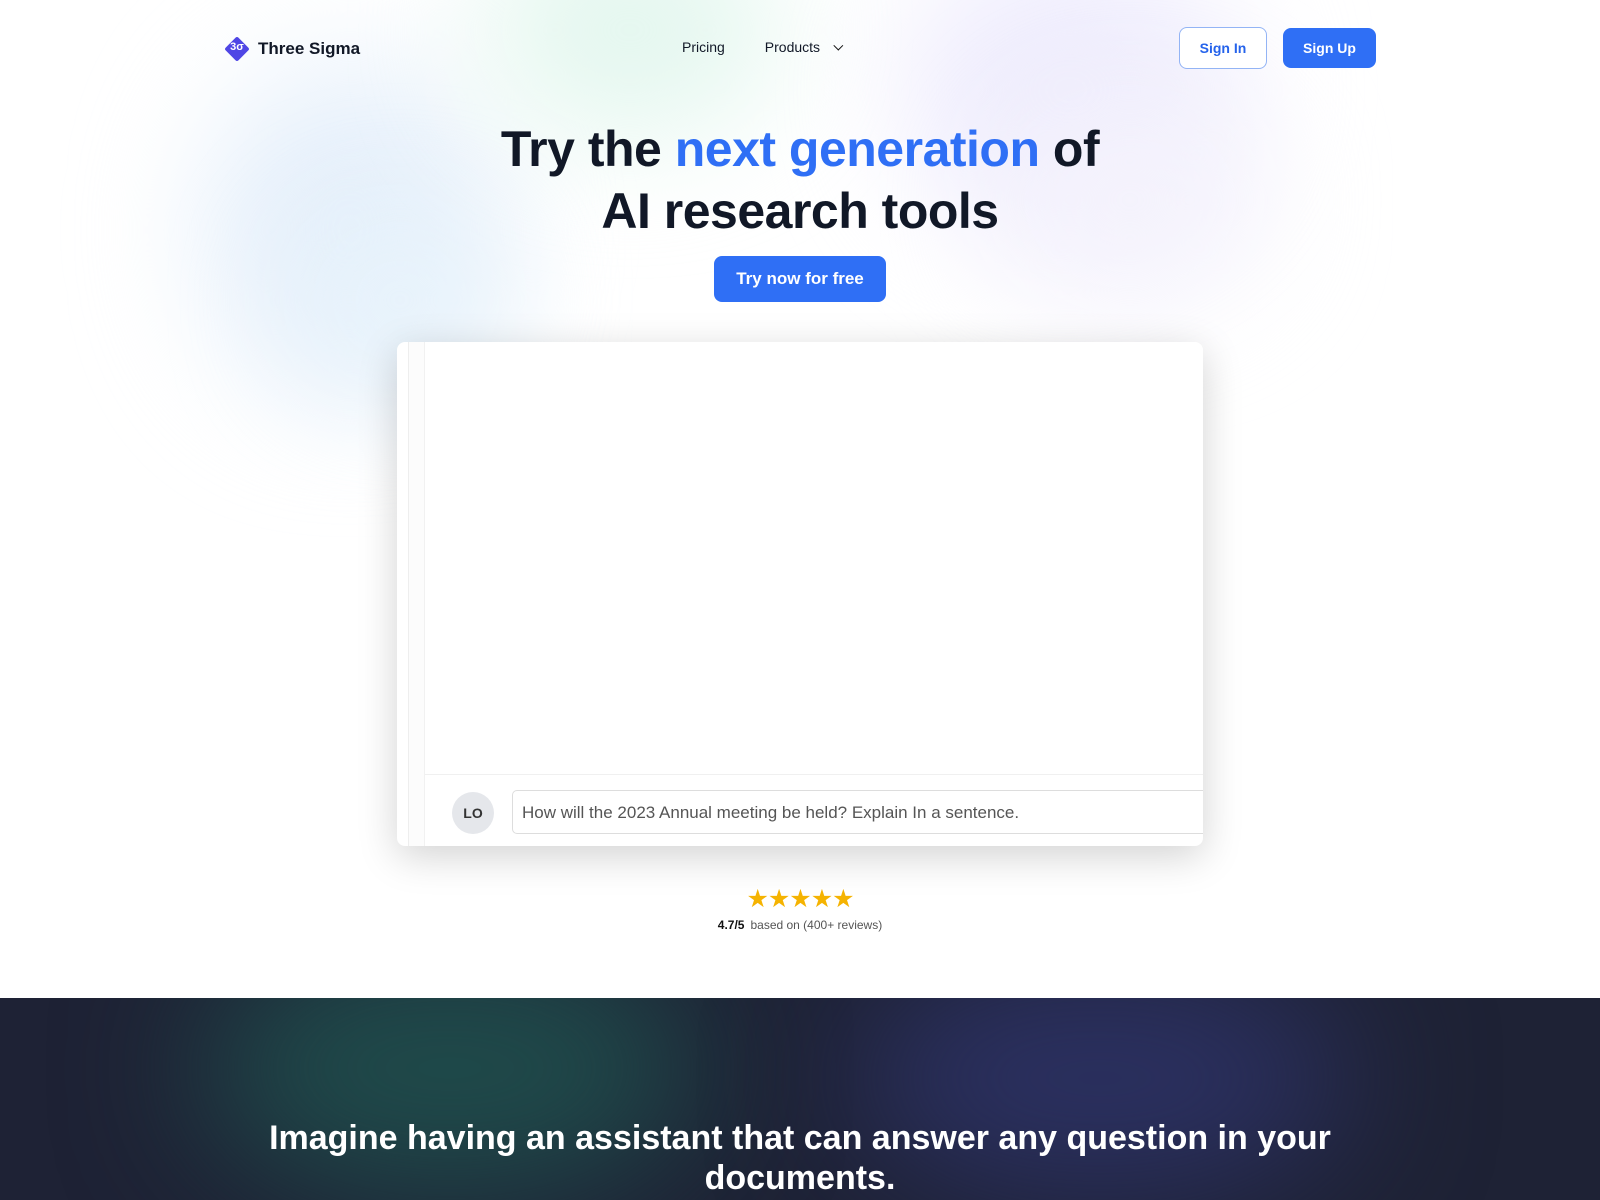 The image size is (1600, 1200). Describe the element at coordinates (816, 925) in the screenshot. I see `rating-text: based on (400+ reviews)` at that location.